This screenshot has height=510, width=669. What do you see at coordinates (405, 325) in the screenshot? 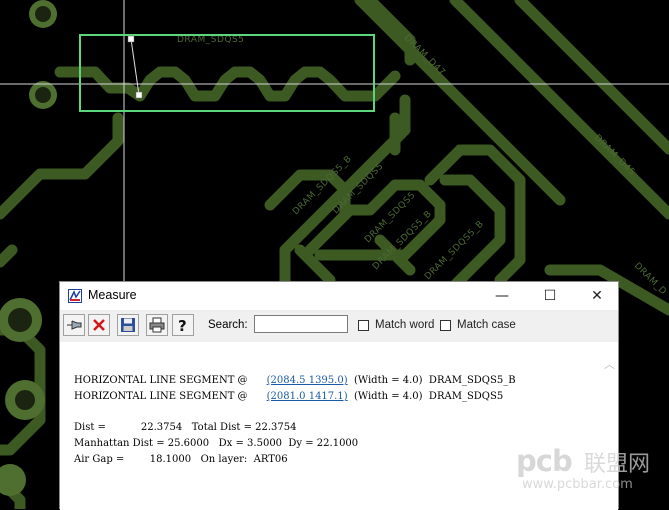
I see `match-word-label: Match word` at bounding box center [405, 325].